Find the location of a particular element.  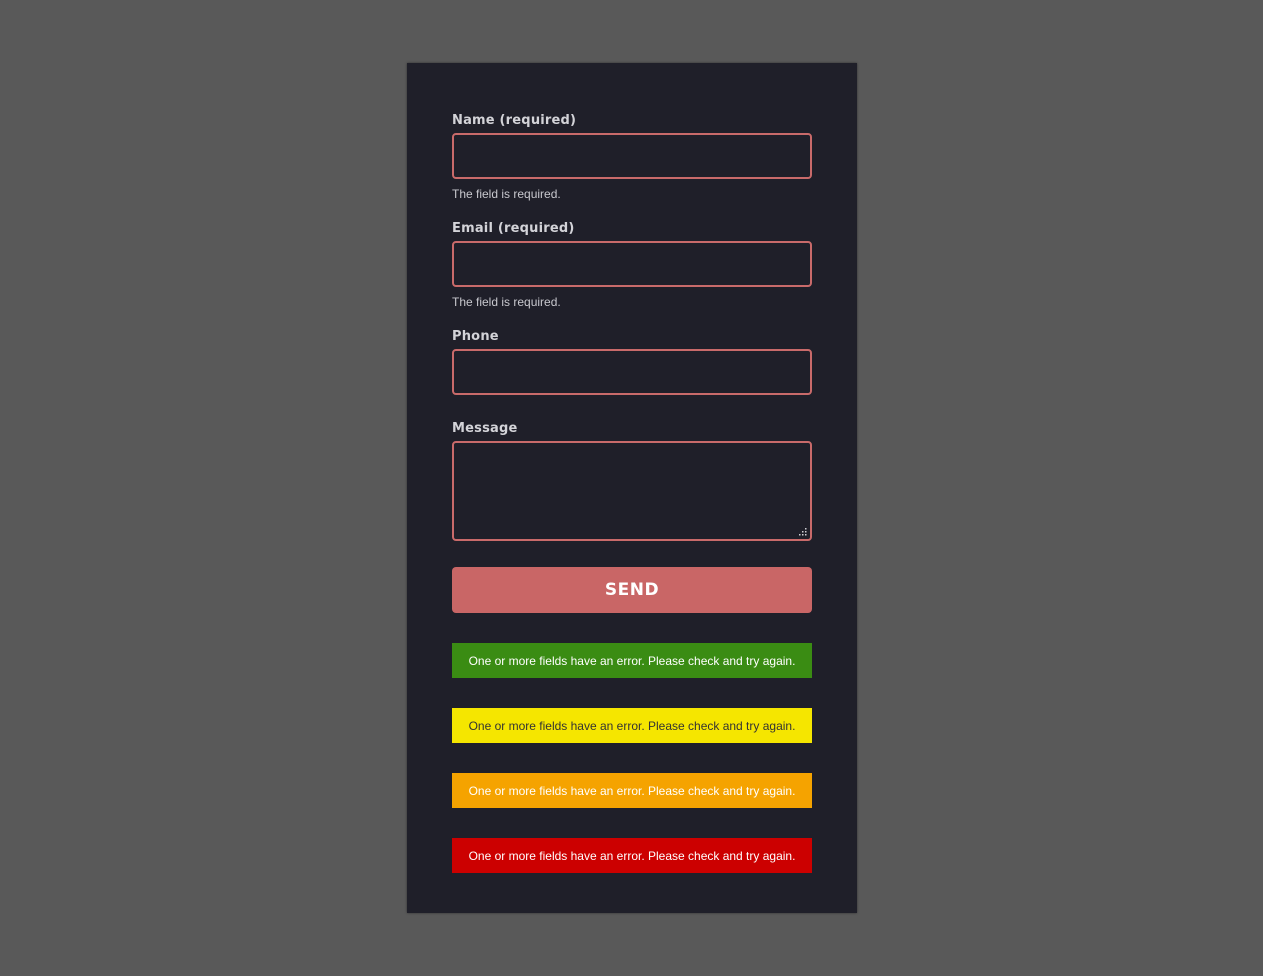

email-input is located at coordinates (632, 264).